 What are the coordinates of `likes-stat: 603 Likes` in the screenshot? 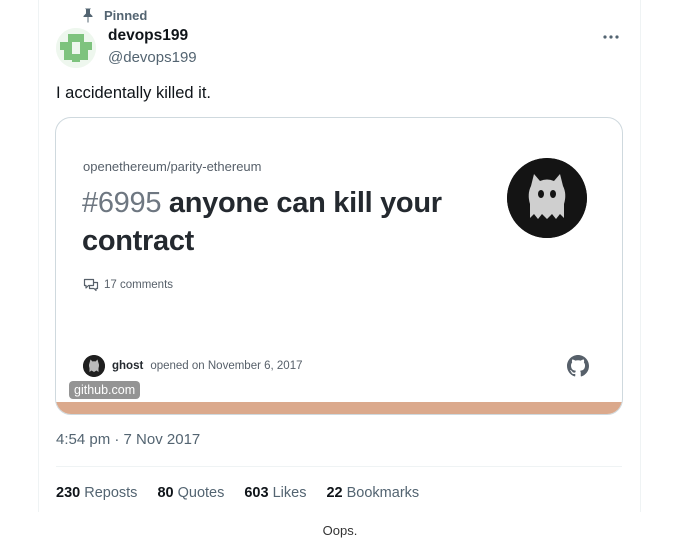 It's located at (275, 493).